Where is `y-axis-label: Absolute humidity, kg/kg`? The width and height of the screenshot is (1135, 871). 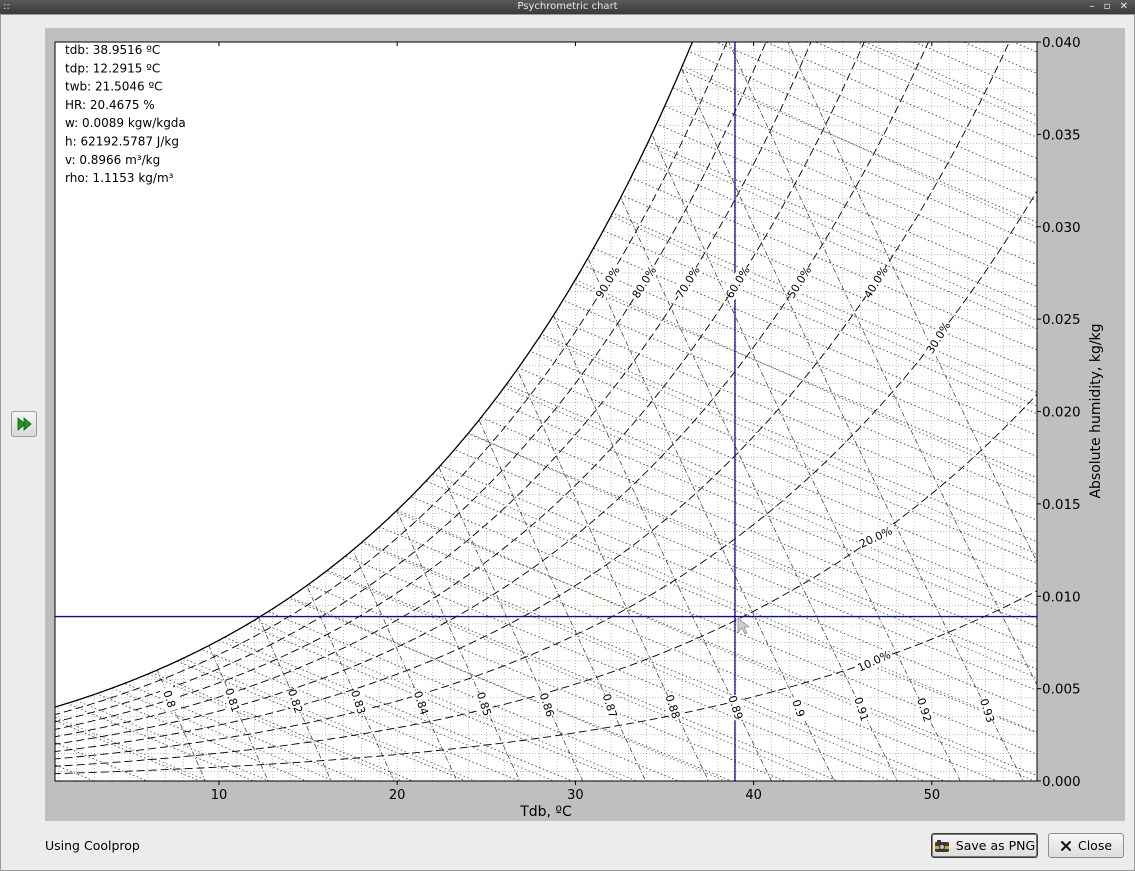
y-axis-label: Absolute humidity, kg/kg is located at coordinates (1096, 410).